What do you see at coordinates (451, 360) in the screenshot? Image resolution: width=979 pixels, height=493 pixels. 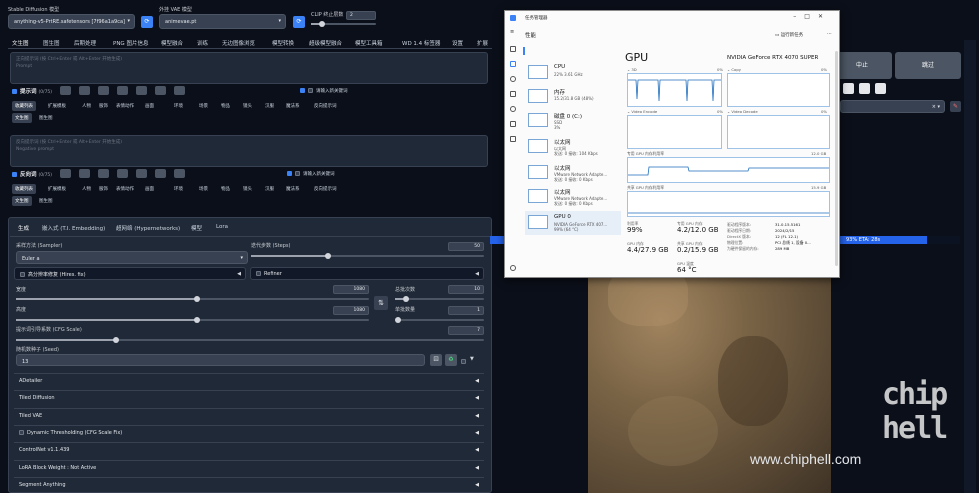 I see `reuse-seed-button: ♻` at bounding box center [451, 360].